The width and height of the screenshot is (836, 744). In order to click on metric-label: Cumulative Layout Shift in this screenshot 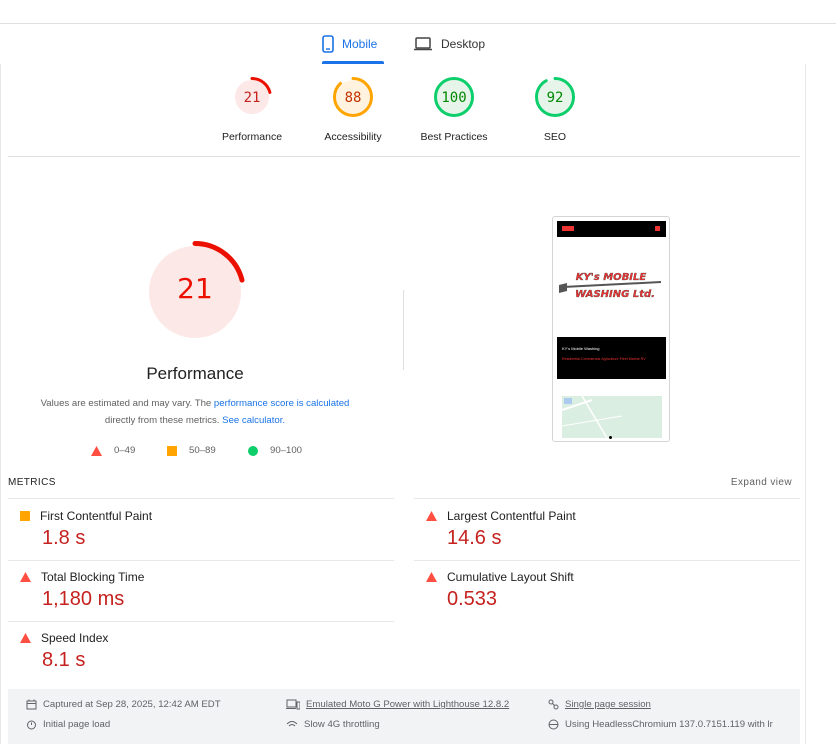, I will do `click(510, 577)`.